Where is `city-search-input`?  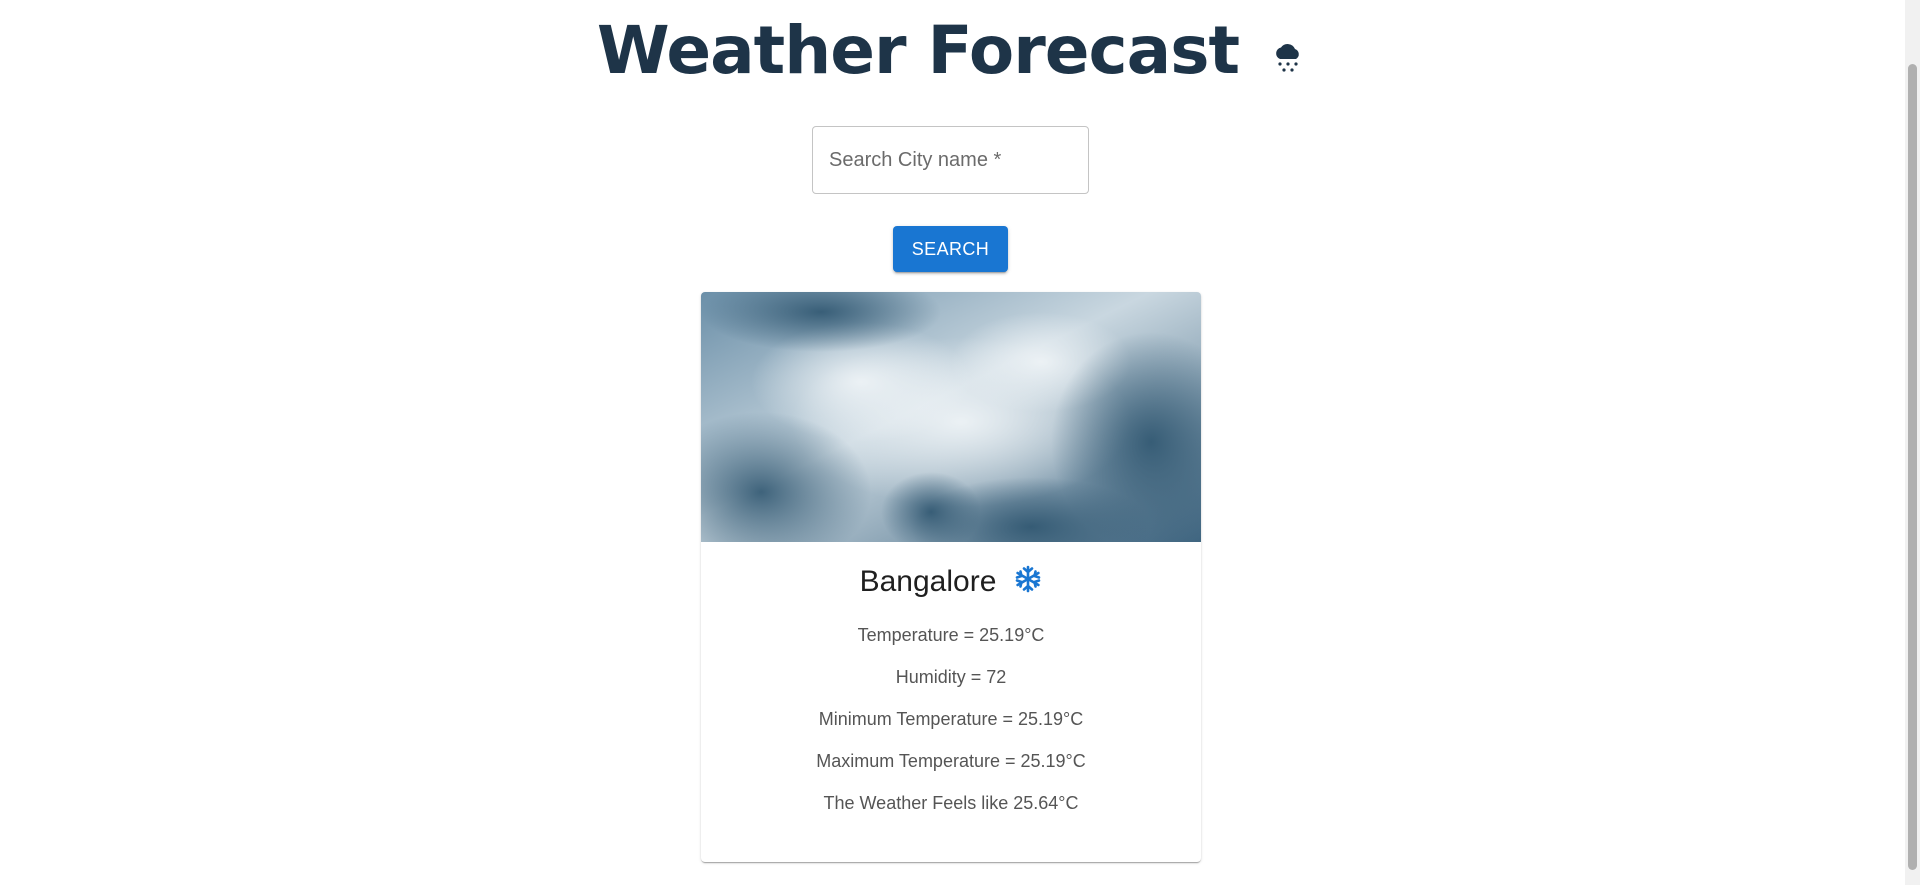
city-search-input is located at coordinates (950, 160).